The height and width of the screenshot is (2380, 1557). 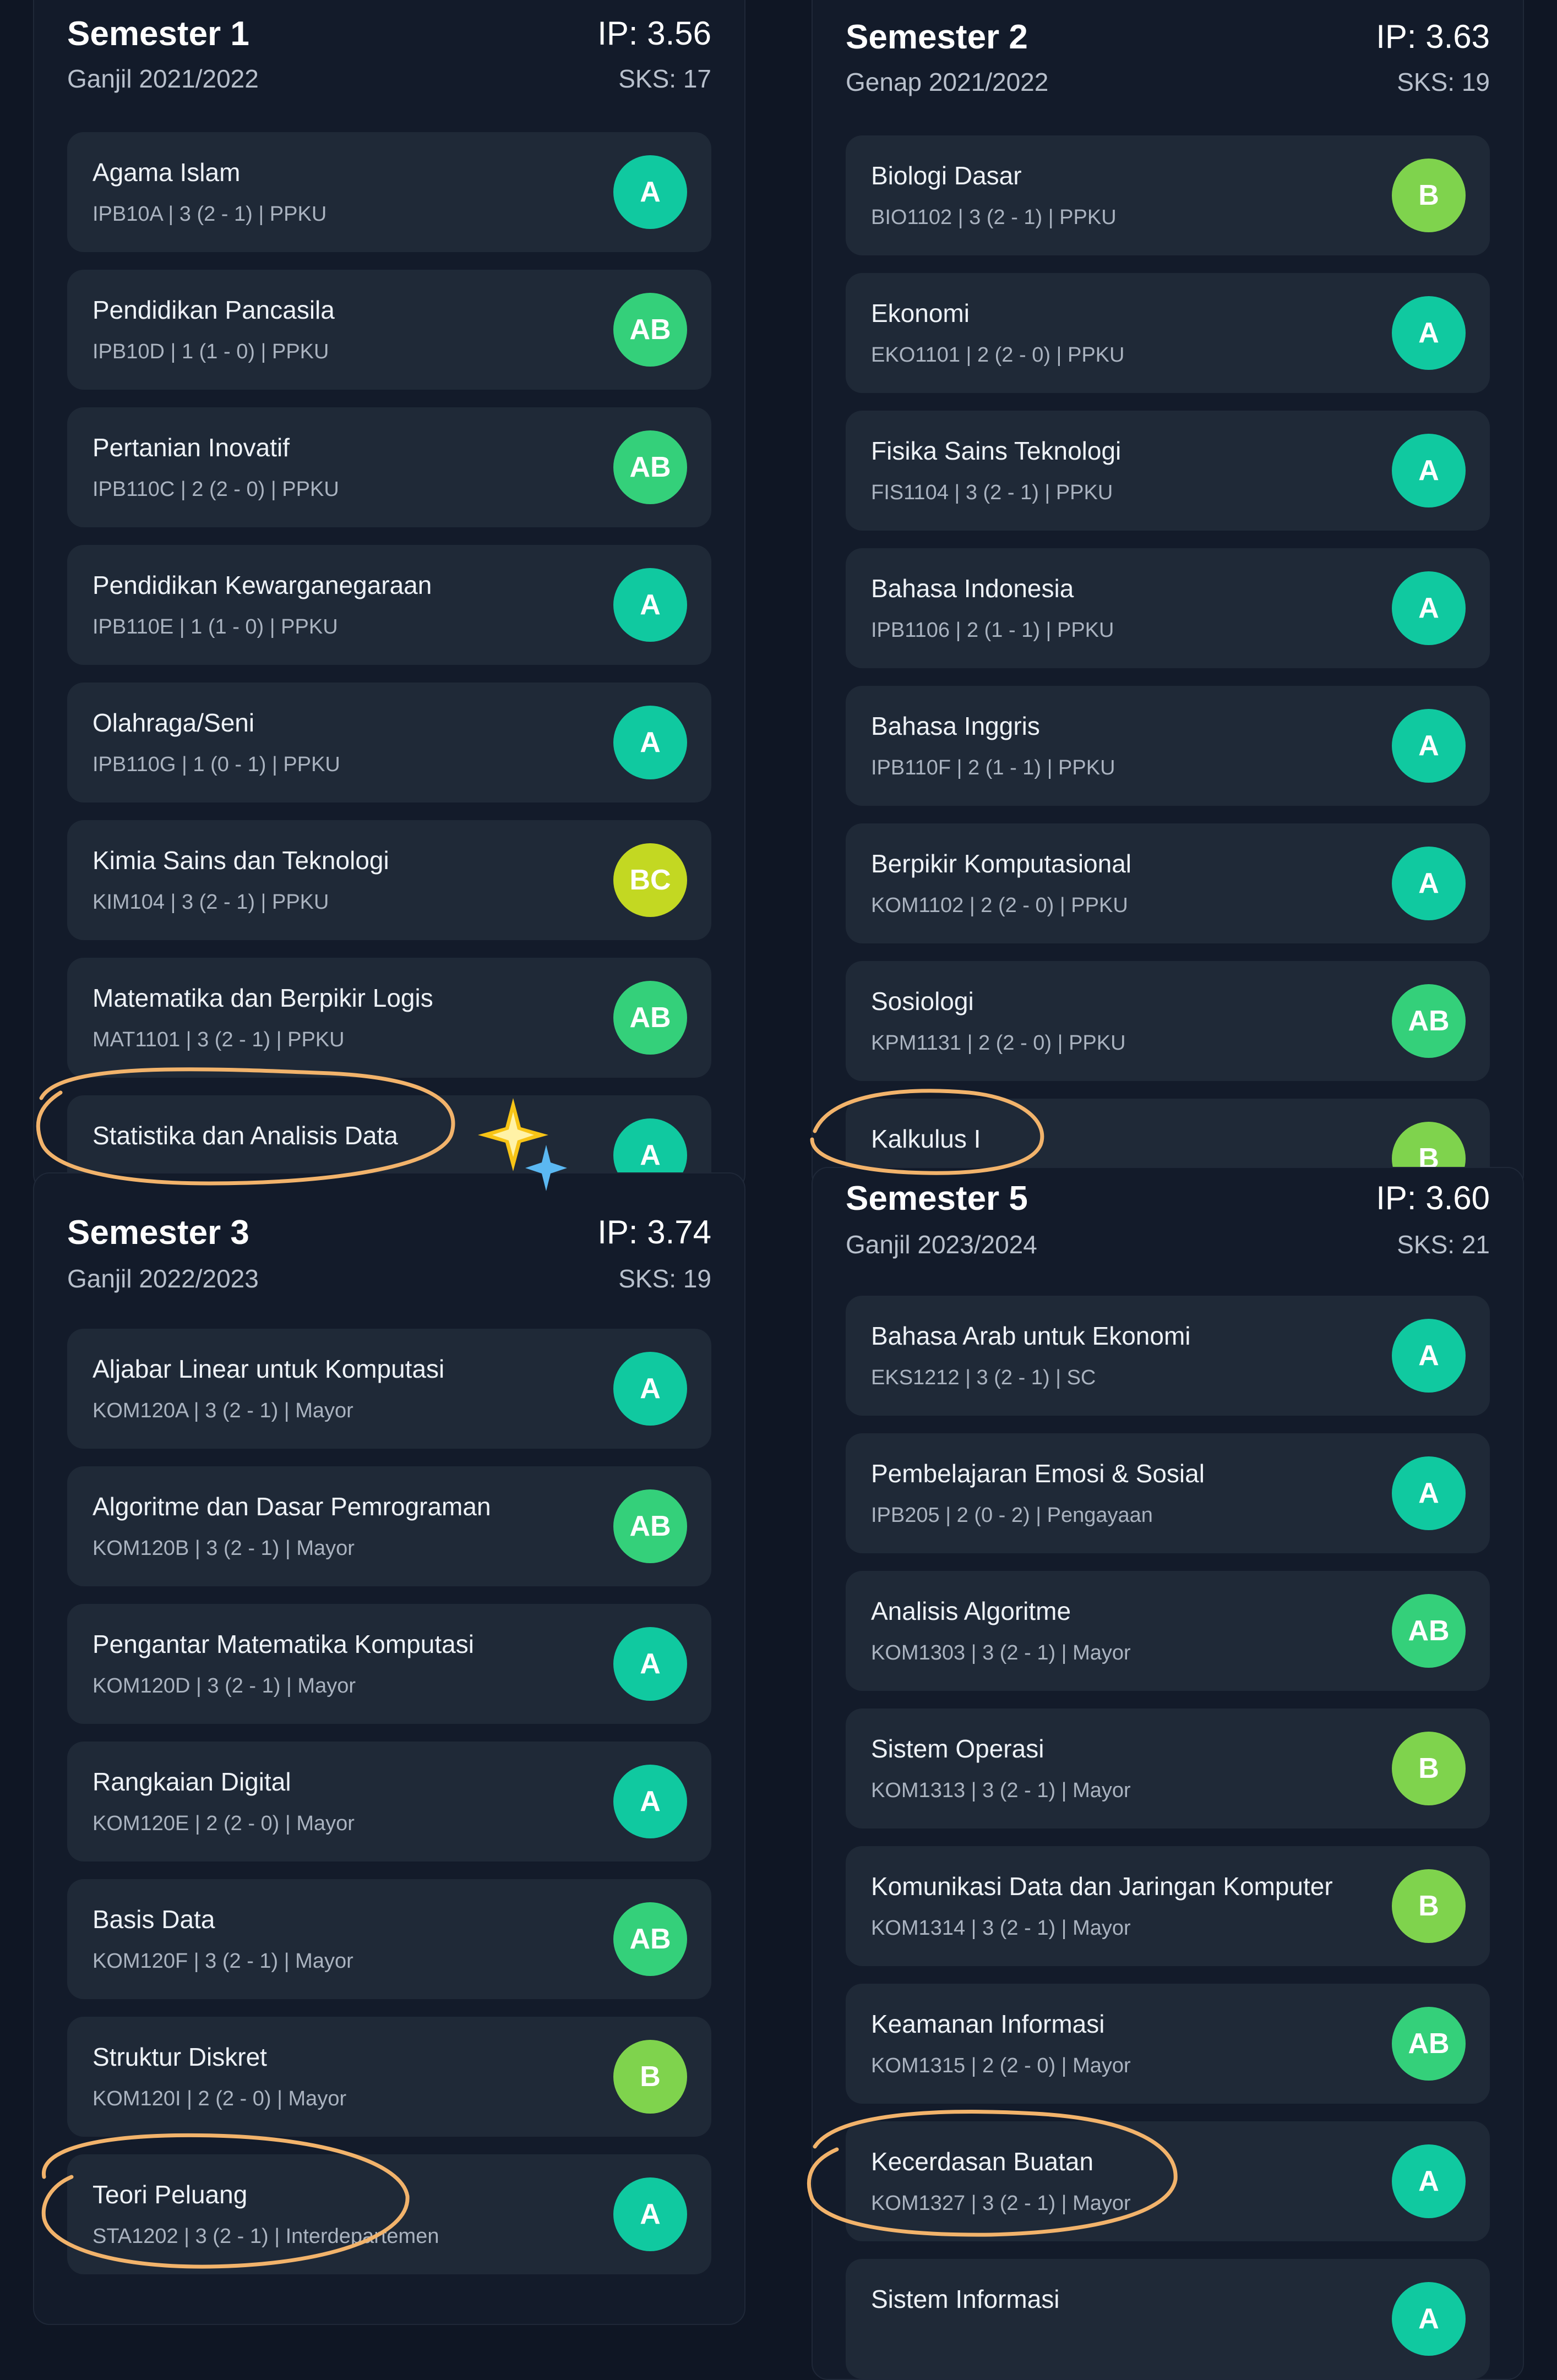 I want to click on course-meta: FIS1104 | 3 (2 - 1) | PPKU, so click(x=992, y=492).